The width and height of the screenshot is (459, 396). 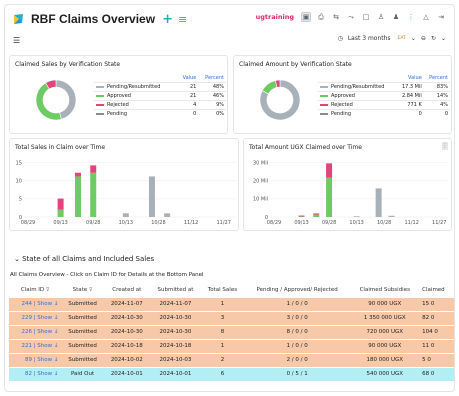 I want to click on pie-slice, so click(x=269, y=87).